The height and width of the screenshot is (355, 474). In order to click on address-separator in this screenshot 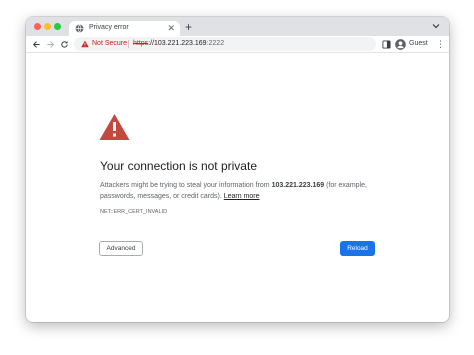, I will do `click(128, 44)`.